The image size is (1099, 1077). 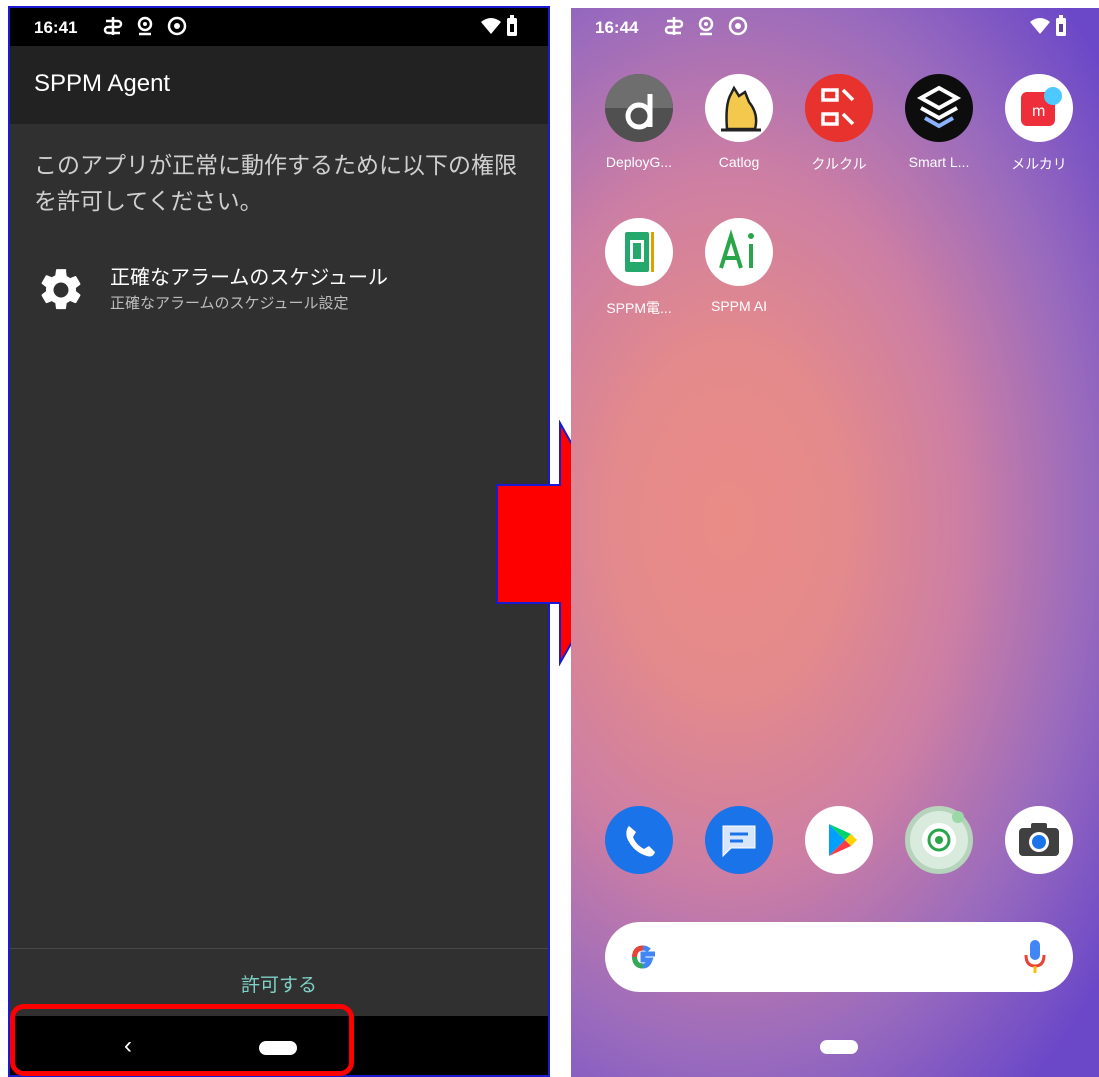 I want to click on permission-subtitle: 正確なアラームのスケジュール設定, so click(x=229, y=303).